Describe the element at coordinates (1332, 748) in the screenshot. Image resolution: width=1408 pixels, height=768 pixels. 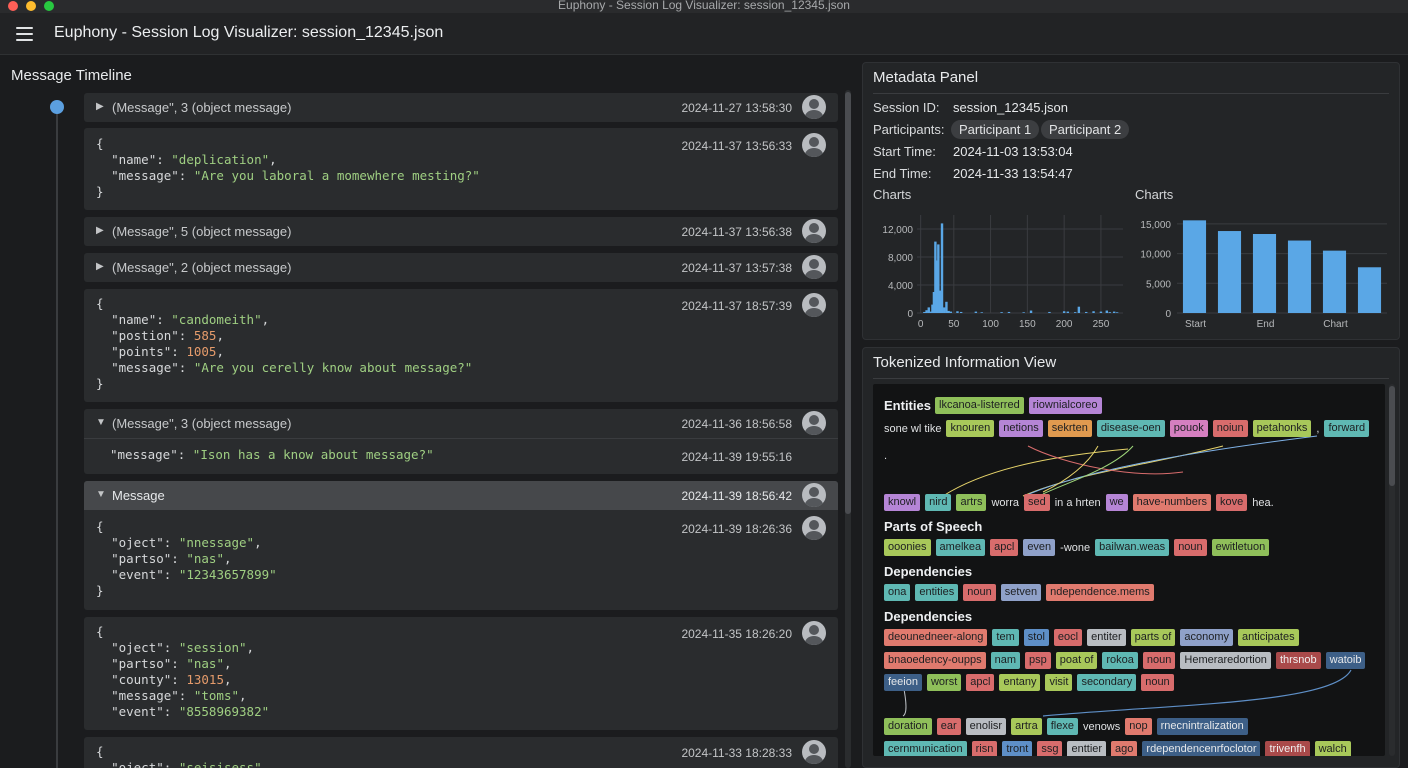
I see `token: walch` at that location.